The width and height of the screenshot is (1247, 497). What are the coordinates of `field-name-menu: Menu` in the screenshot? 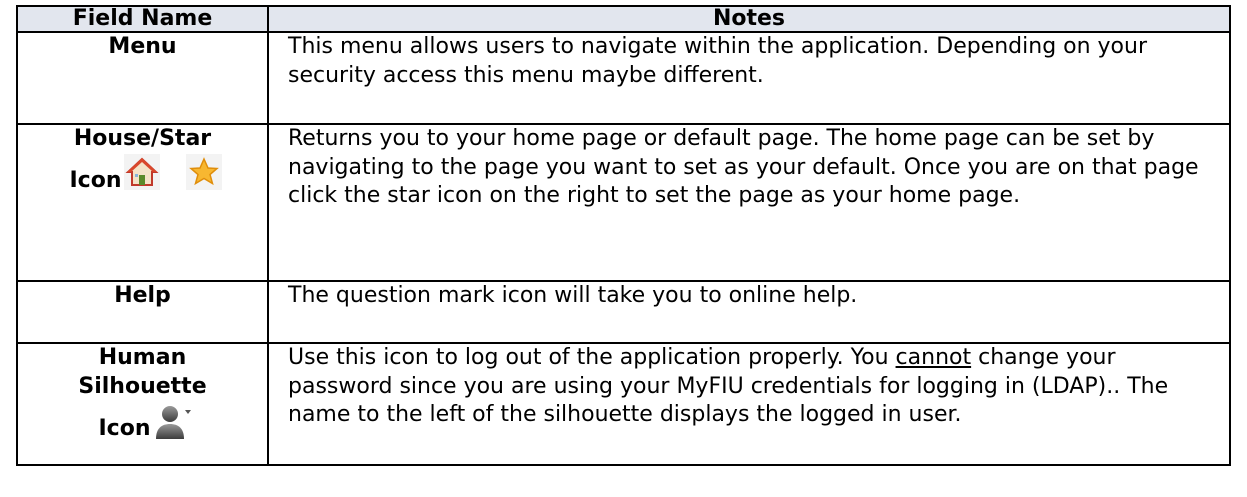 It's located at (142, 46).